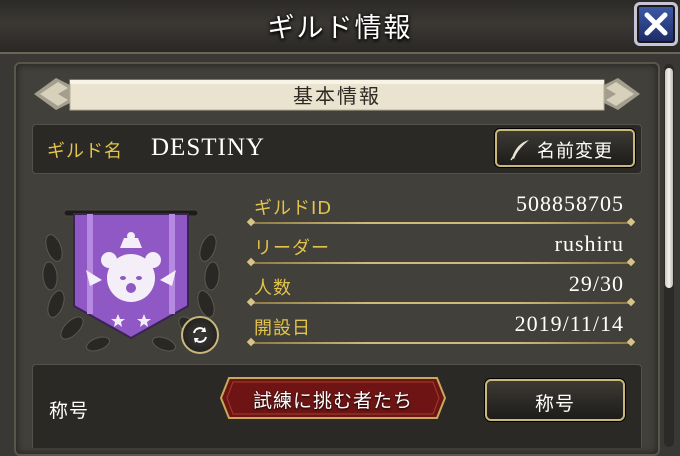  I want to click on guild-title-label: 称号, so click(69, 411).